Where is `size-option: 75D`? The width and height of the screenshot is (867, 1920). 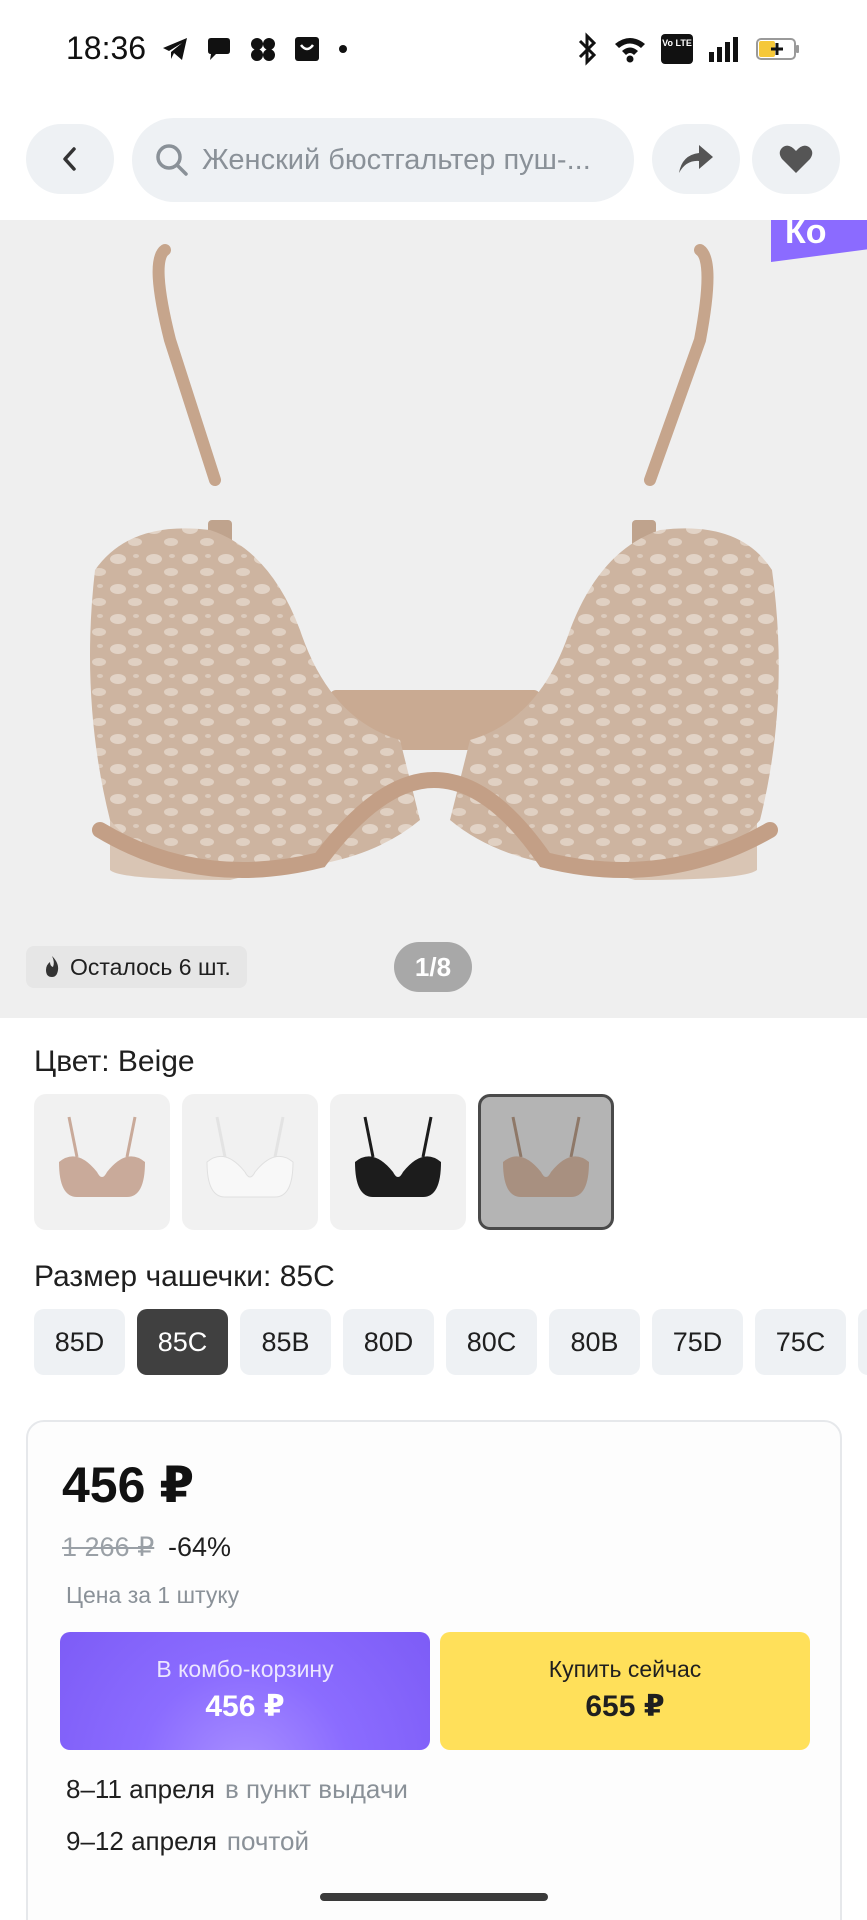
size-option: 75D is located at coordinates (697, 1342).